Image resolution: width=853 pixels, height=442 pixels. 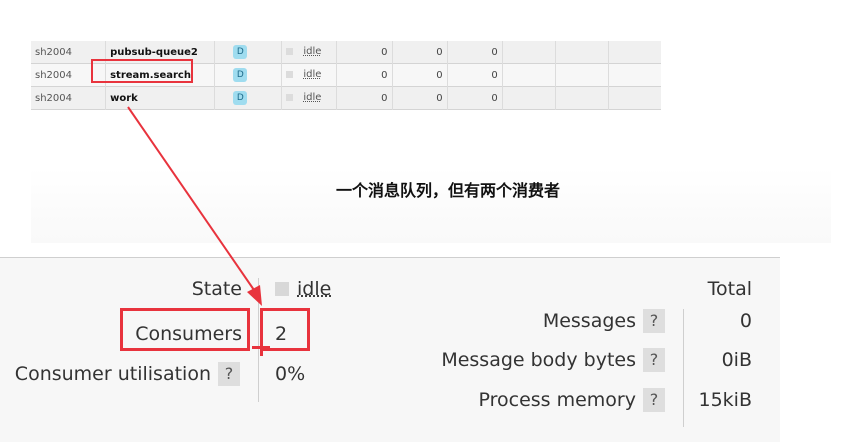 I want to click on annotation-arrow-icon, so click(x=194, y=206).